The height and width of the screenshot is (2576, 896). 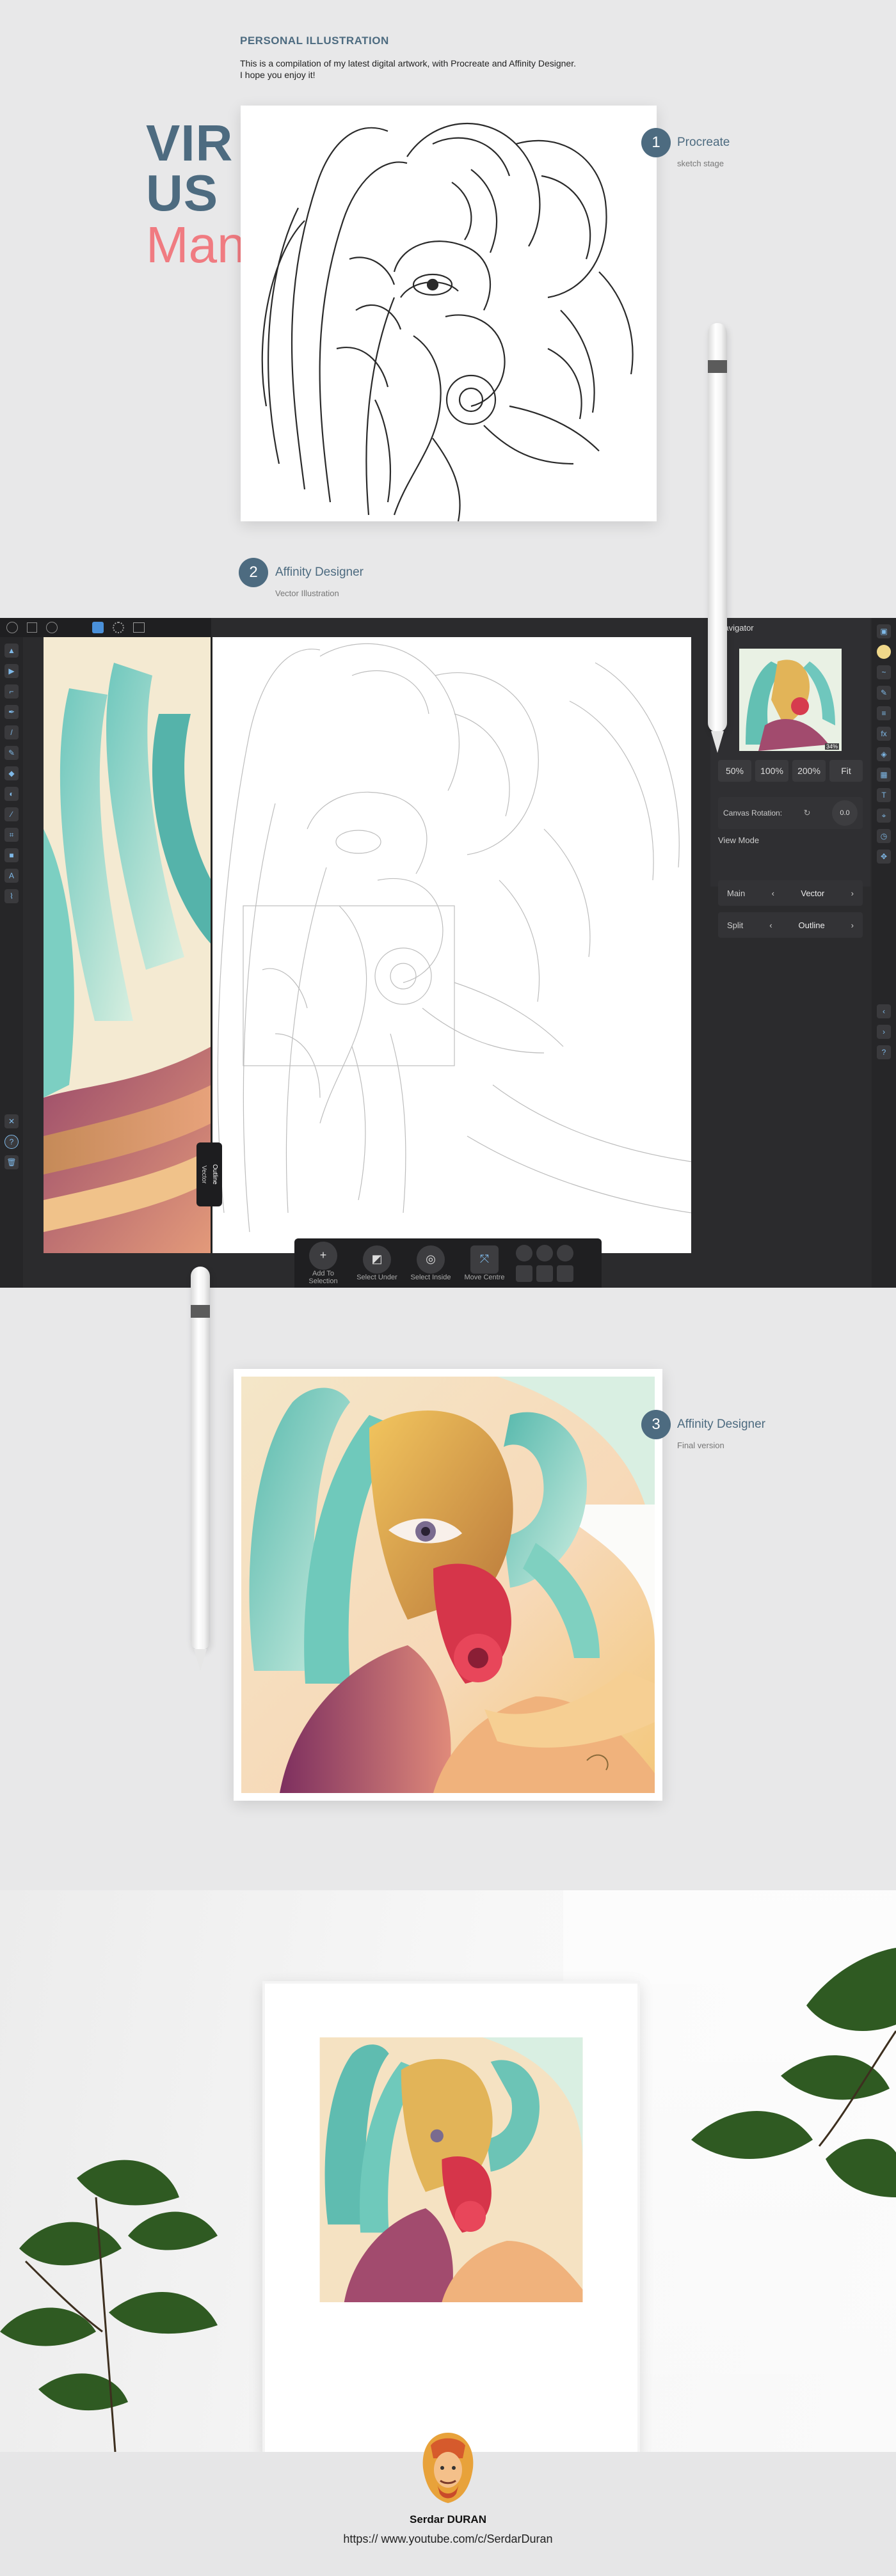 I want to click on step-2-title: Affinity Designer, so click(x=319, y=572).